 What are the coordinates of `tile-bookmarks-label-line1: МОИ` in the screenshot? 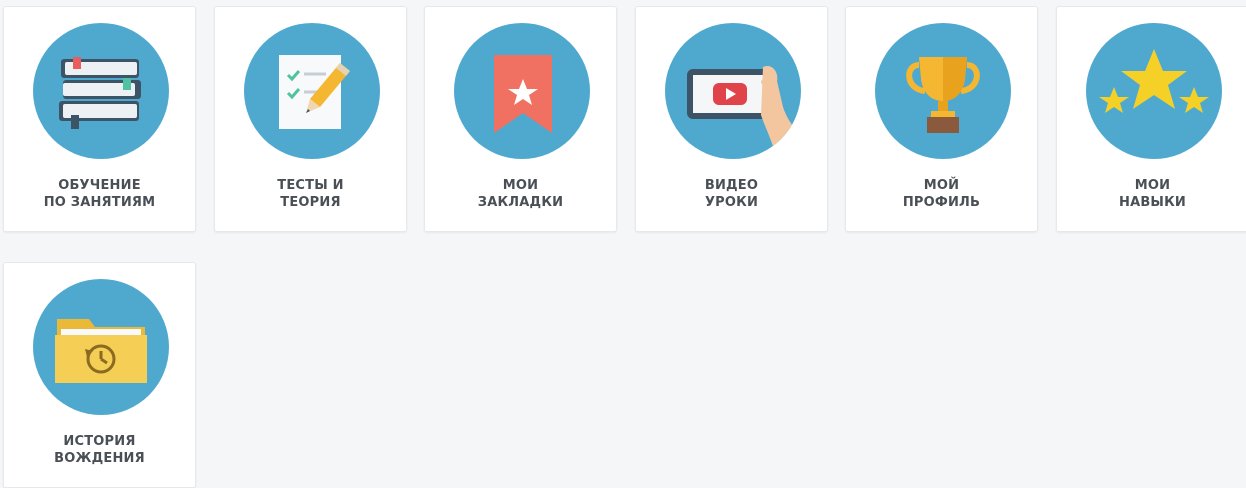 It's located at (520, 185).